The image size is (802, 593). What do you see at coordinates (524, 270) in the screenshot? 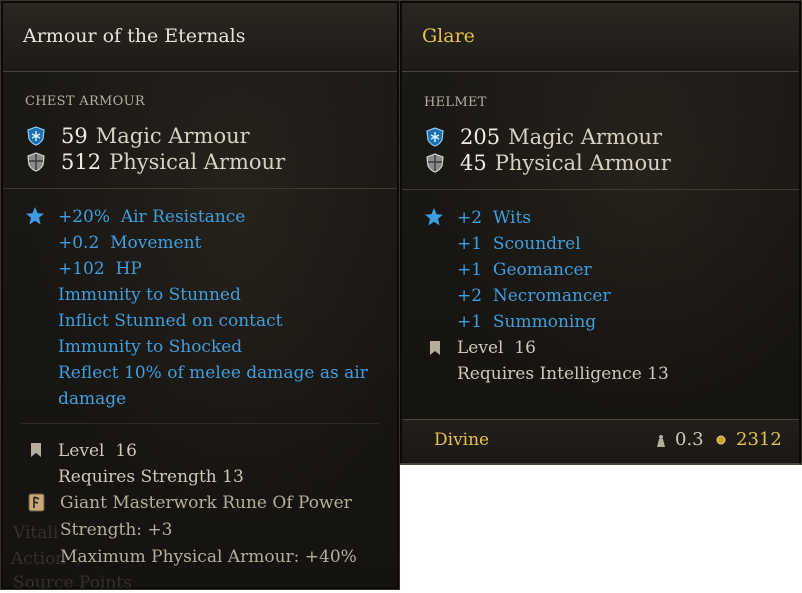
I see `stat-geomancer: +1 Geomancer` at bounding box center [524, 270].